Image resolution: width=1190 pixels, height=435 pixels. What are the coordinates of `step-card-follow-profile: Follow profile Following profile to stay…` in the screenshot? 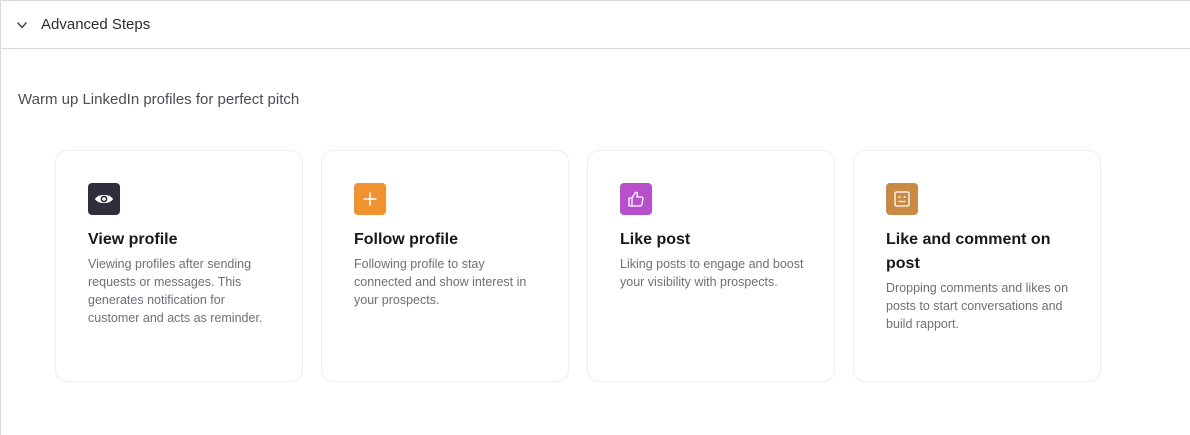 It's located at (445, 266).